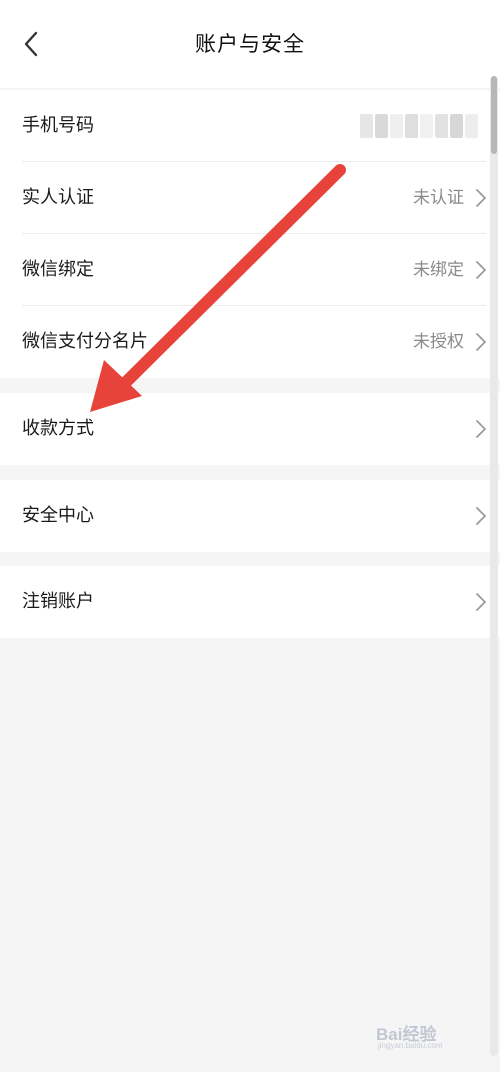 This screenshot has width=500, height=1072. I want to click on page-title: 账户与安全, so click(250, 44).